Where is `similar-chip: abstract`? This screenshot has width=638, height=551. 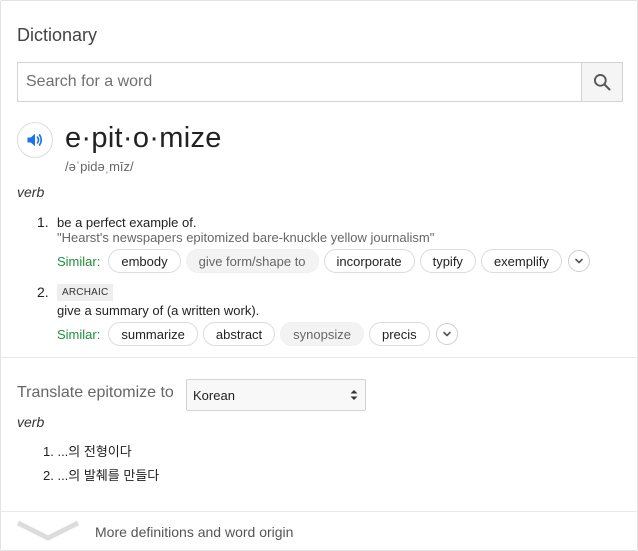 similar-chip: abstract is located at coordinates (239, 334).